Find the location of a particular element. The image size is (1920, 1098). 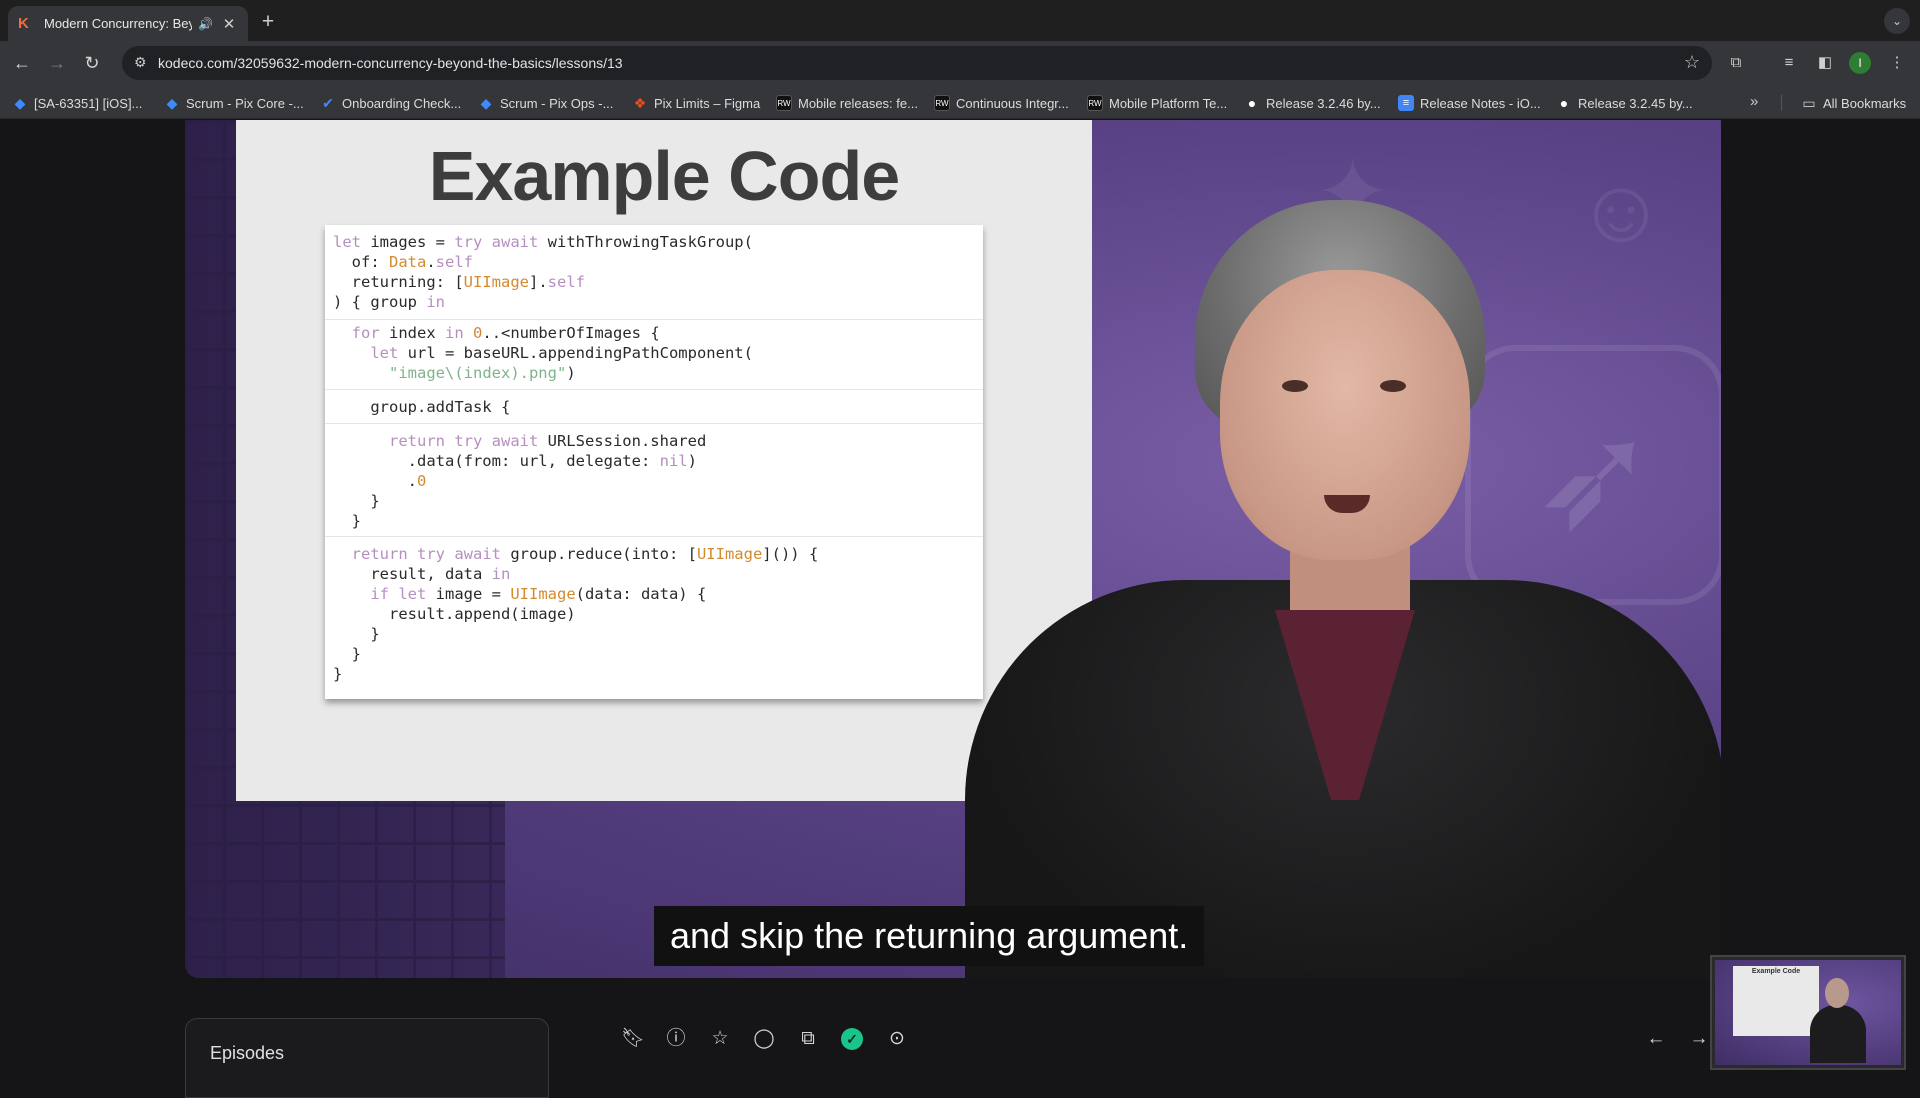

code-line: return try await URLSession.shared is located at coordinates (548, 441).